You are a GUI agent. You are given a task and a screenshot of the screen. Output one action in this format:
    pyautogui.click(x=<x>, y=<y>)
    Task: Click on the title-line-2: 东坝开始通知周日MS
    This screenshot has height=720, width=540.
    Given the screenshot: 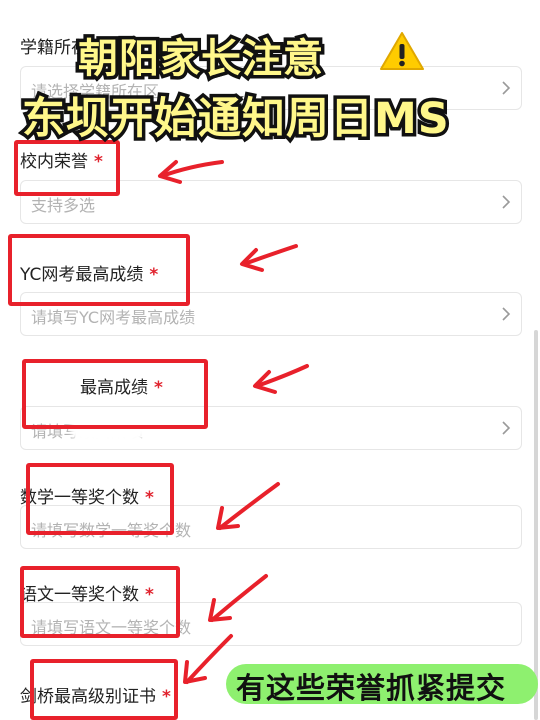 What is the action you would take?
    pyautogui.click(x=236, y=119)
    